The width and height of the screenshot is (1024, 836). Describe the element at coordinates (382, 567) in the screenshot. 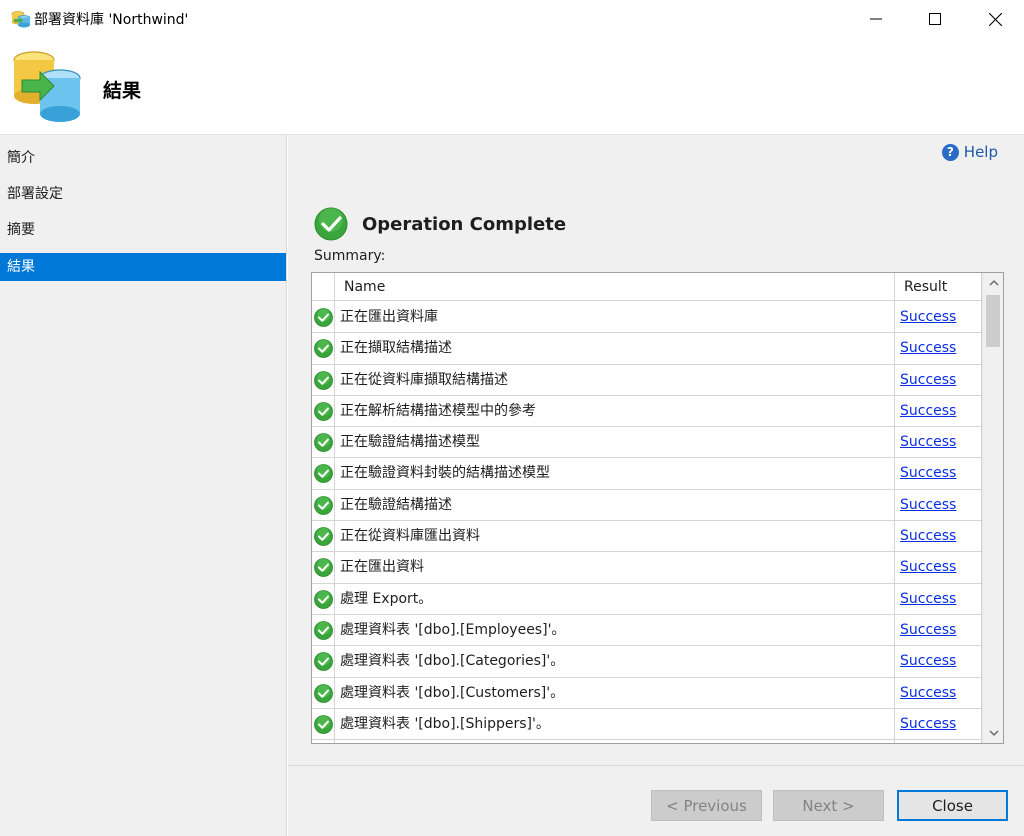

I see `row-name: 正在匯出資料` at that location.